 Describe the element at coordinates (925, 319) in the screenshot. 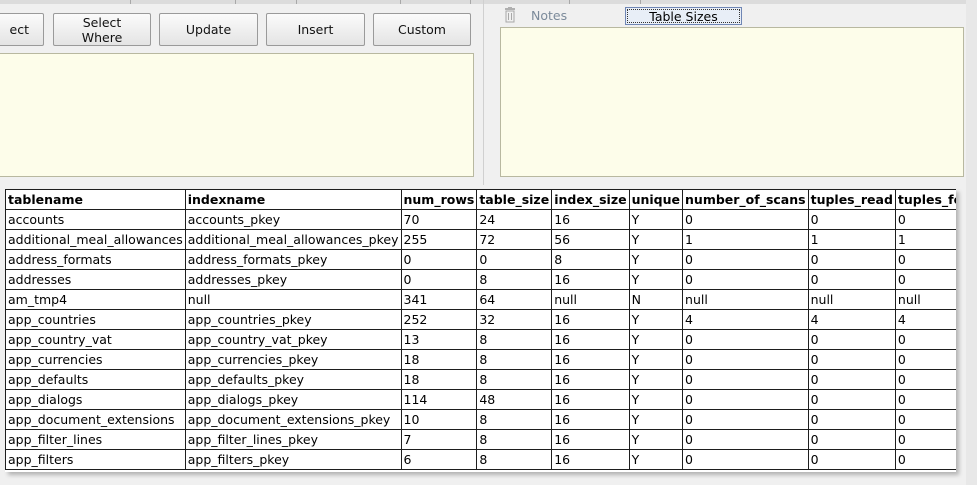

I see `cell-tuples-fetched: 4` at that location.